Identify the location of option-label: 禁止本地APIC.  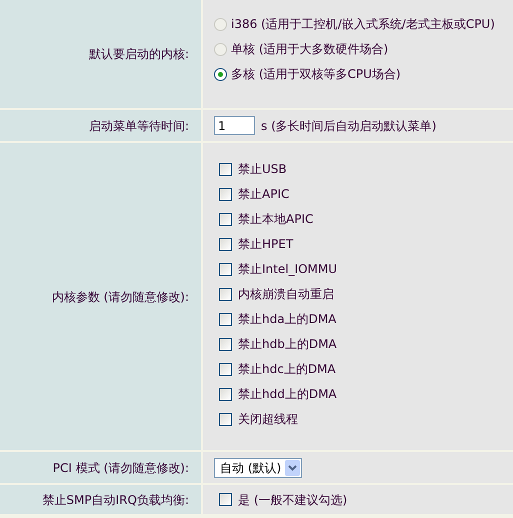
(276, 219).